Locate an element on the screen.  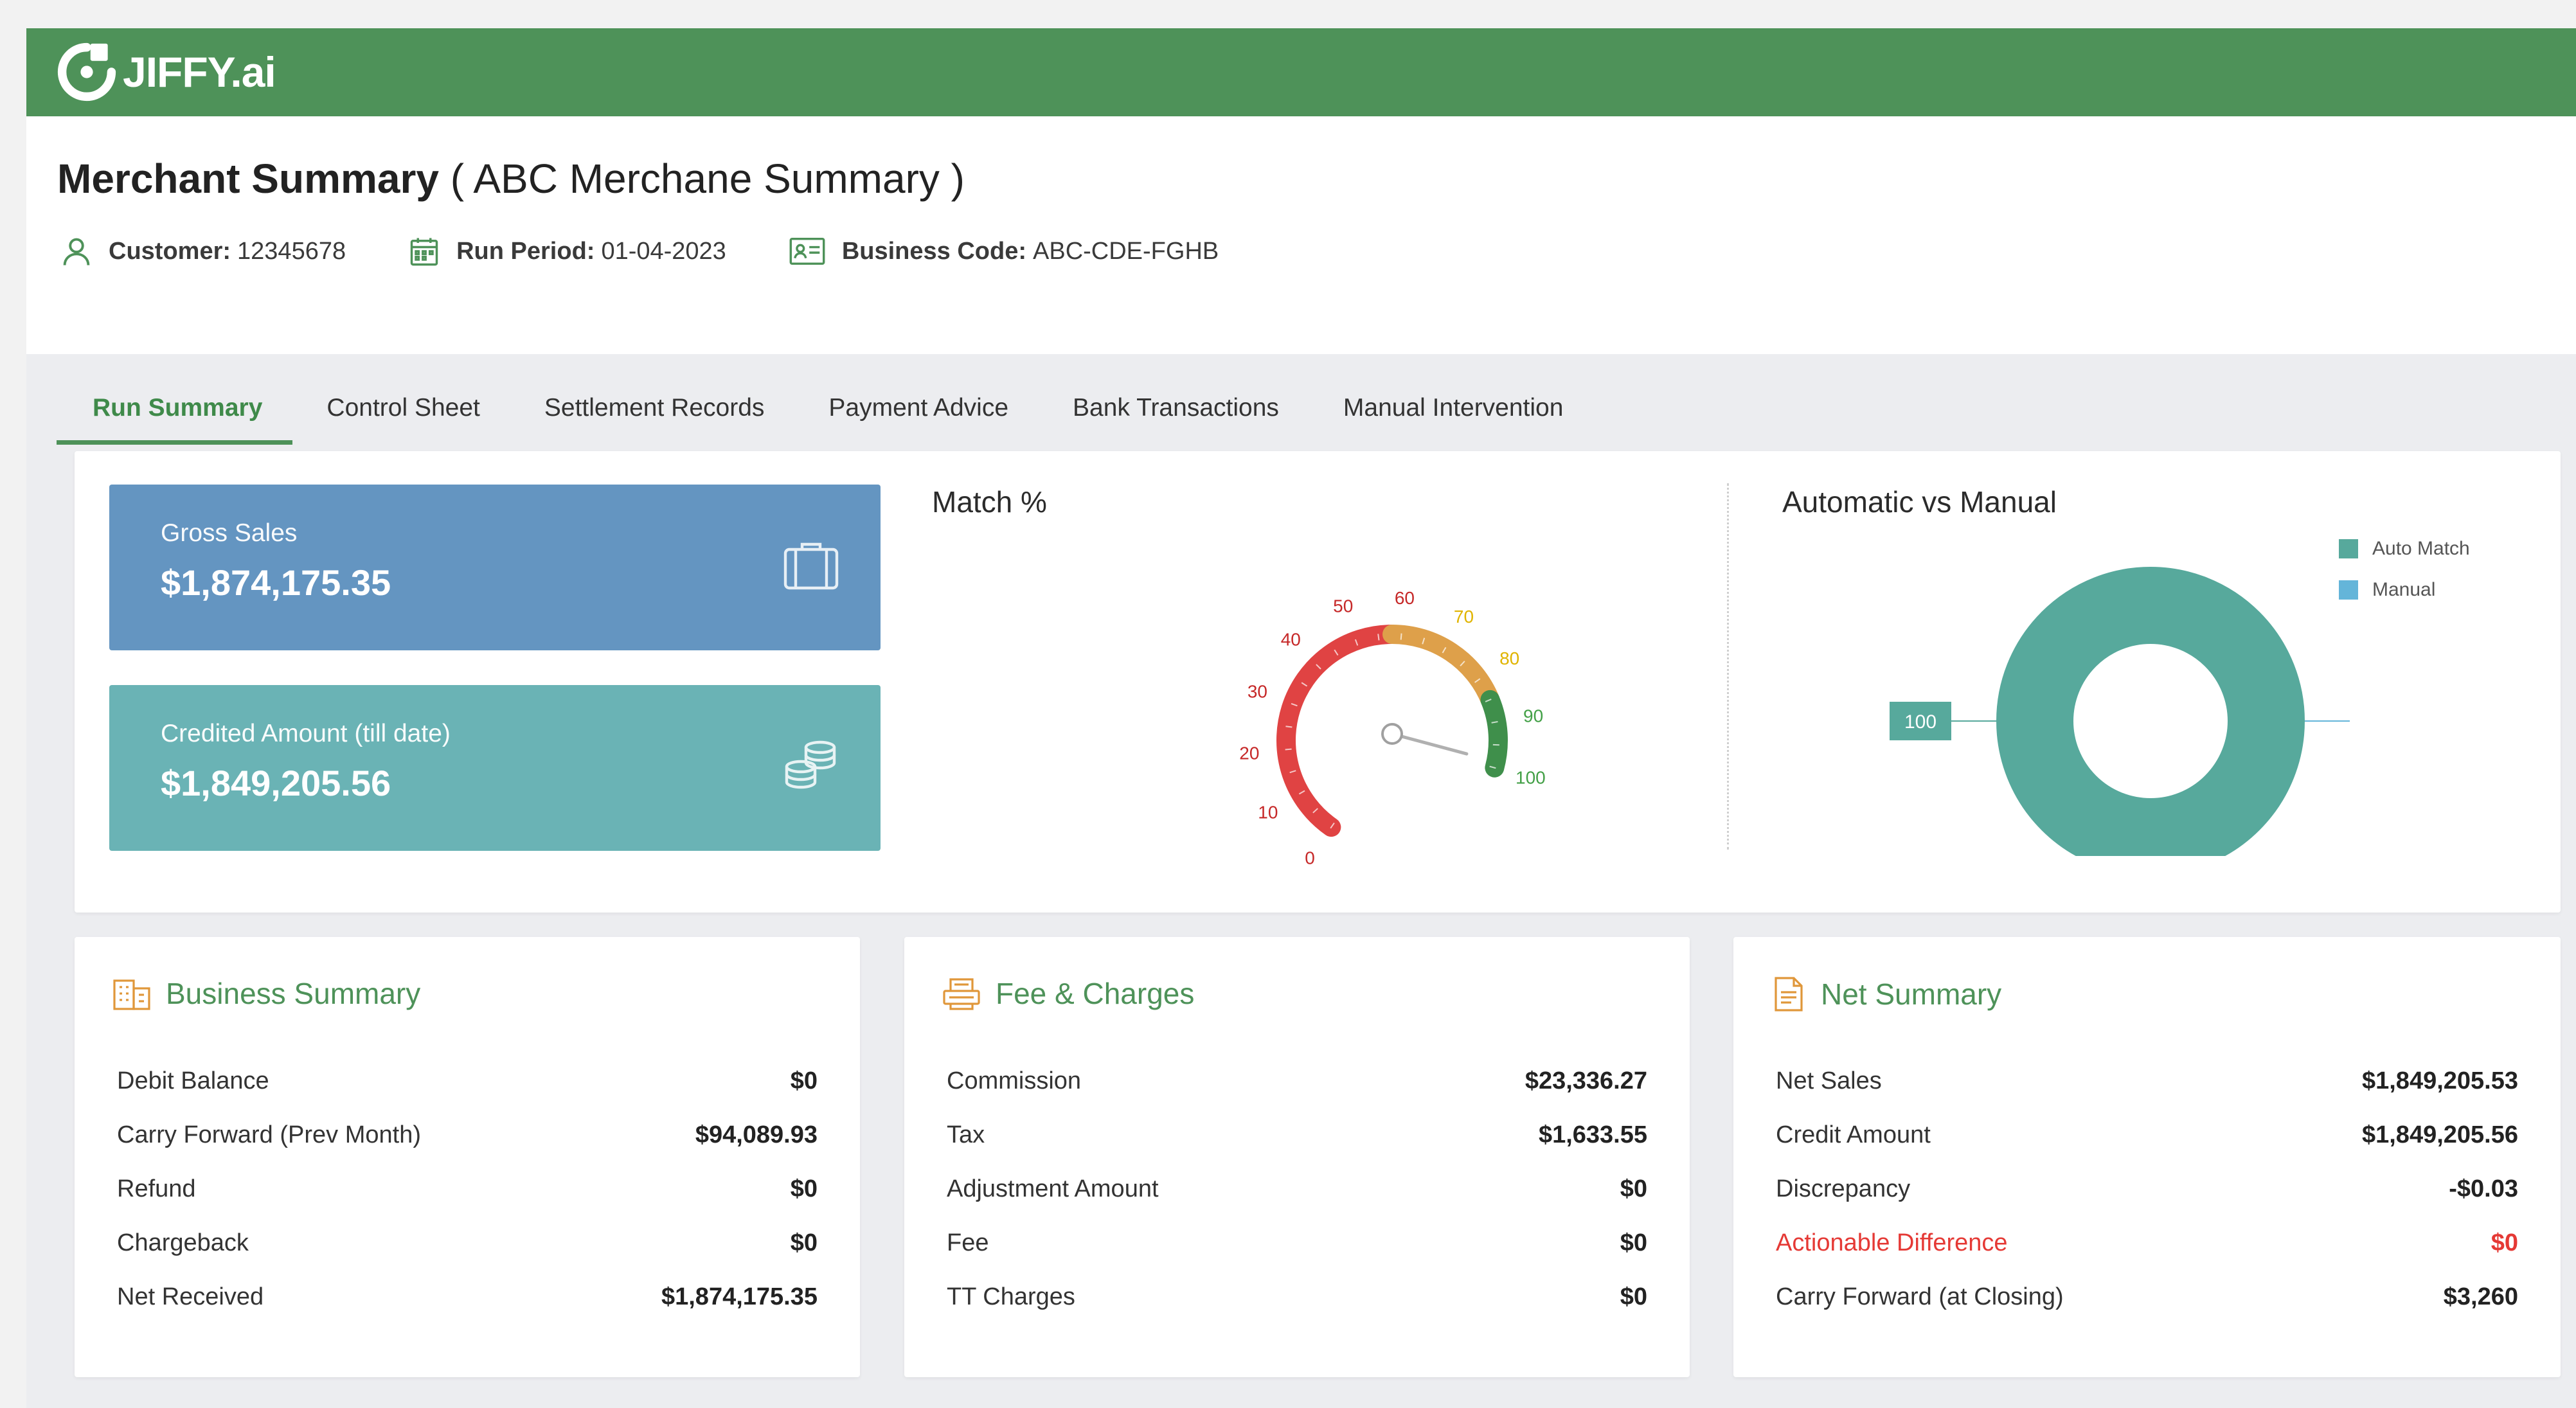
row-value: -$0.03 is located at coordinates (2483, 1188).